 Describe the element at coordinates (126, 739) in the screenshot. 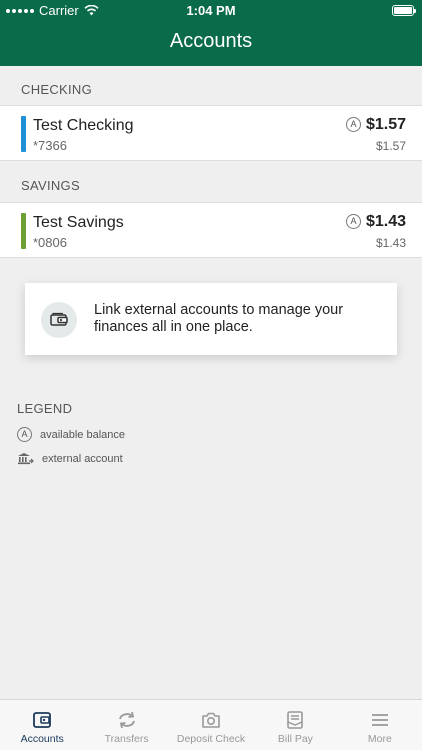

I see `tab-label: Transfers` at that location.